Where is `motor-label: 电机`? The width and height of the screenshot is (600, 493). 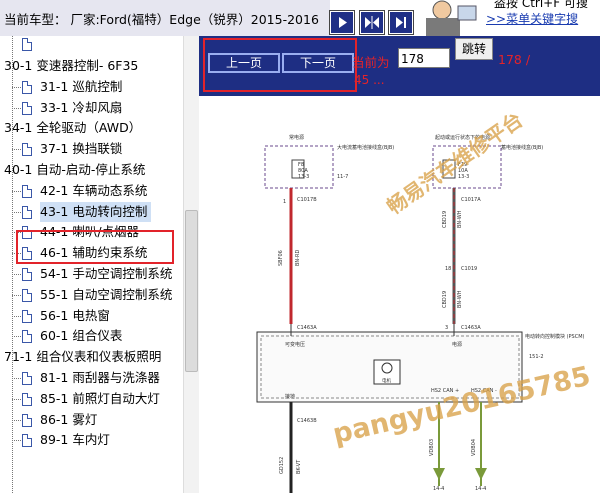 motor-label: 电机 is located at coordinates (386, 380).